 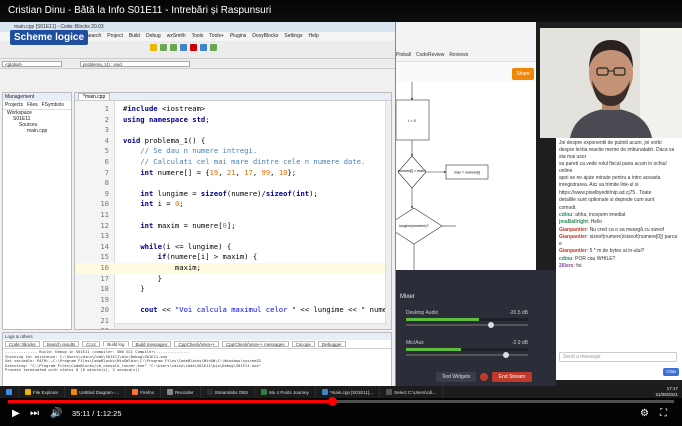 What do you see at coordinates (314, 36) in the screenshot?
I see `menu-item: Help` at bounding box center [314, 36].